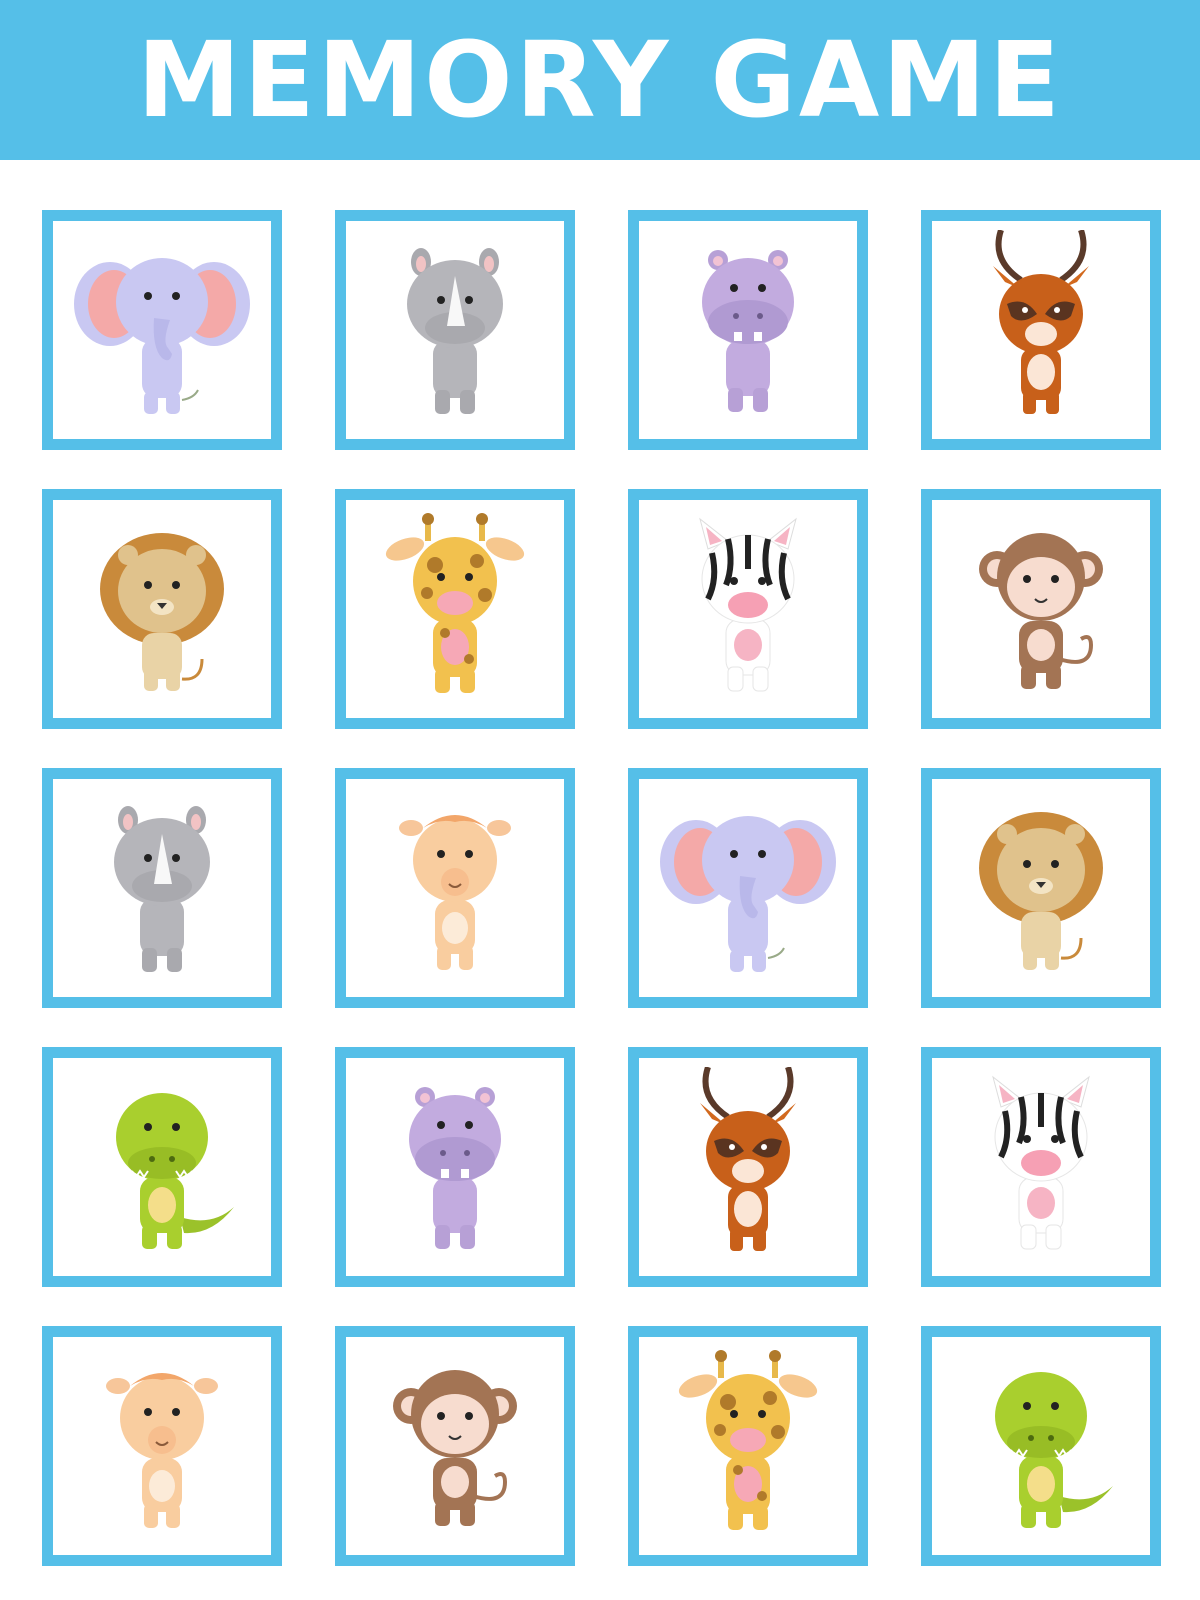 This screenshot has width=1200, height=1600. I want to click on page-title: MEMORY GAME, so click(600, 80).